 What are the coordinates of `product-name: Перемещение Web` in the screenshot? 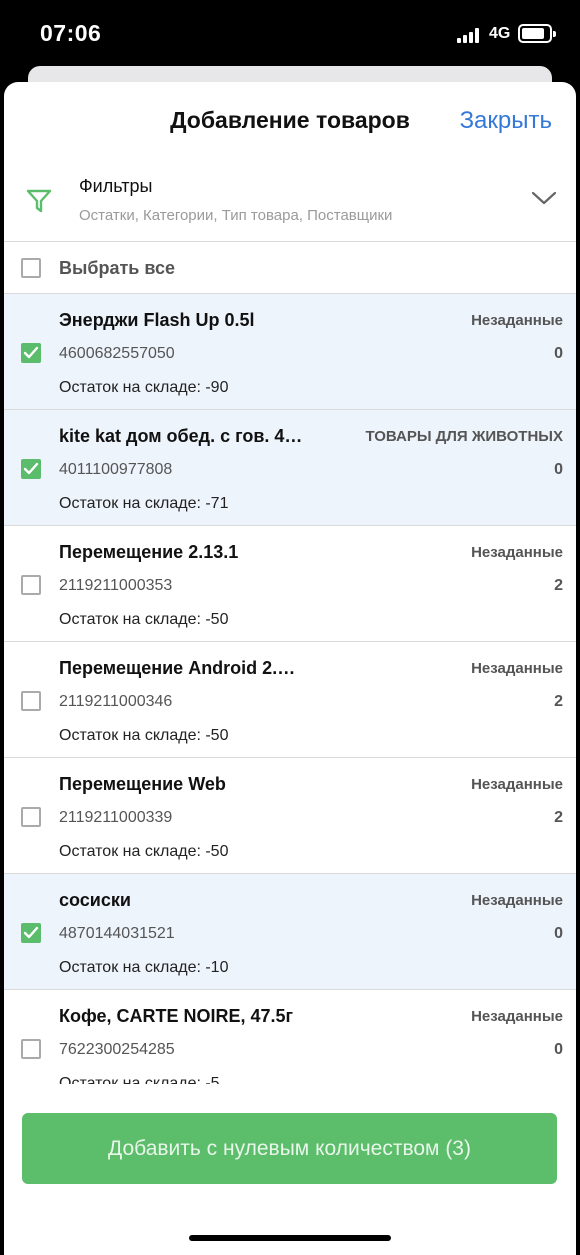 It's located at (142, 784).